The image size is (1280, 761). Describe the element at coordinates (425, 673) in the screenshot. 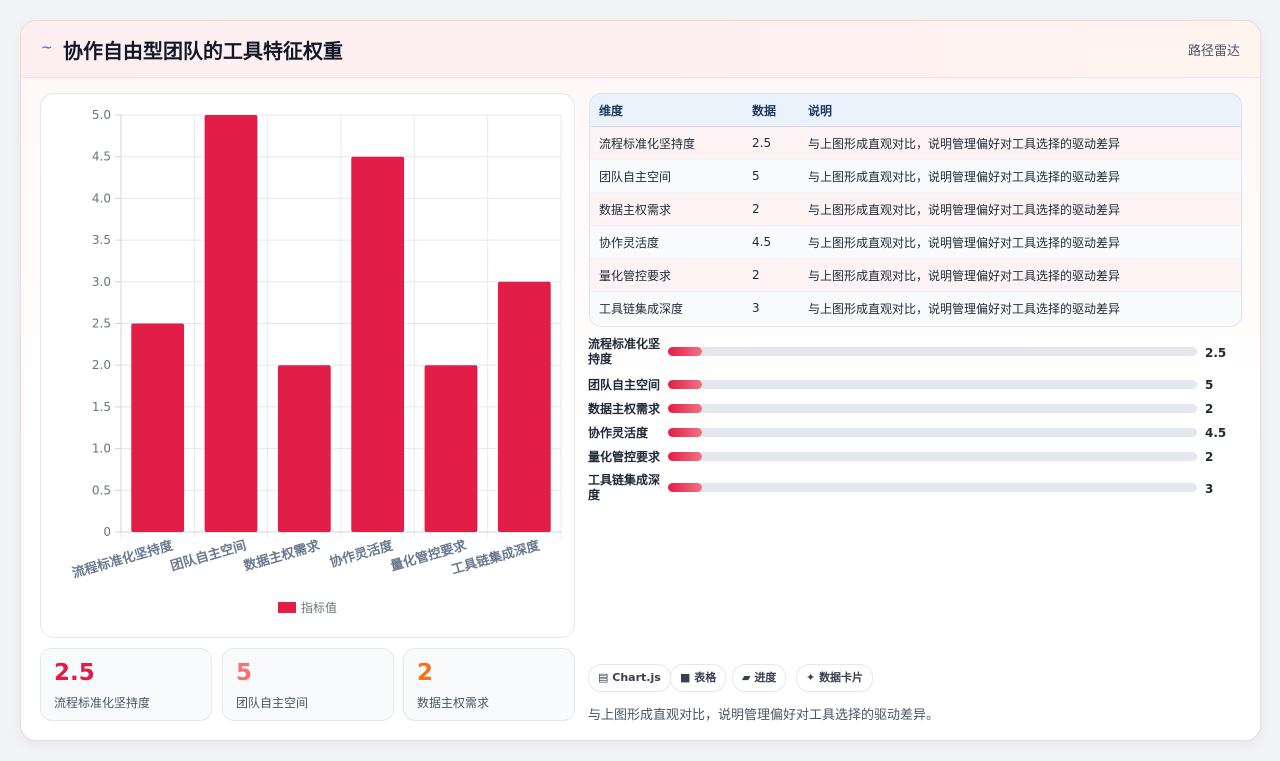

I see `stat-value: 2` at that location.